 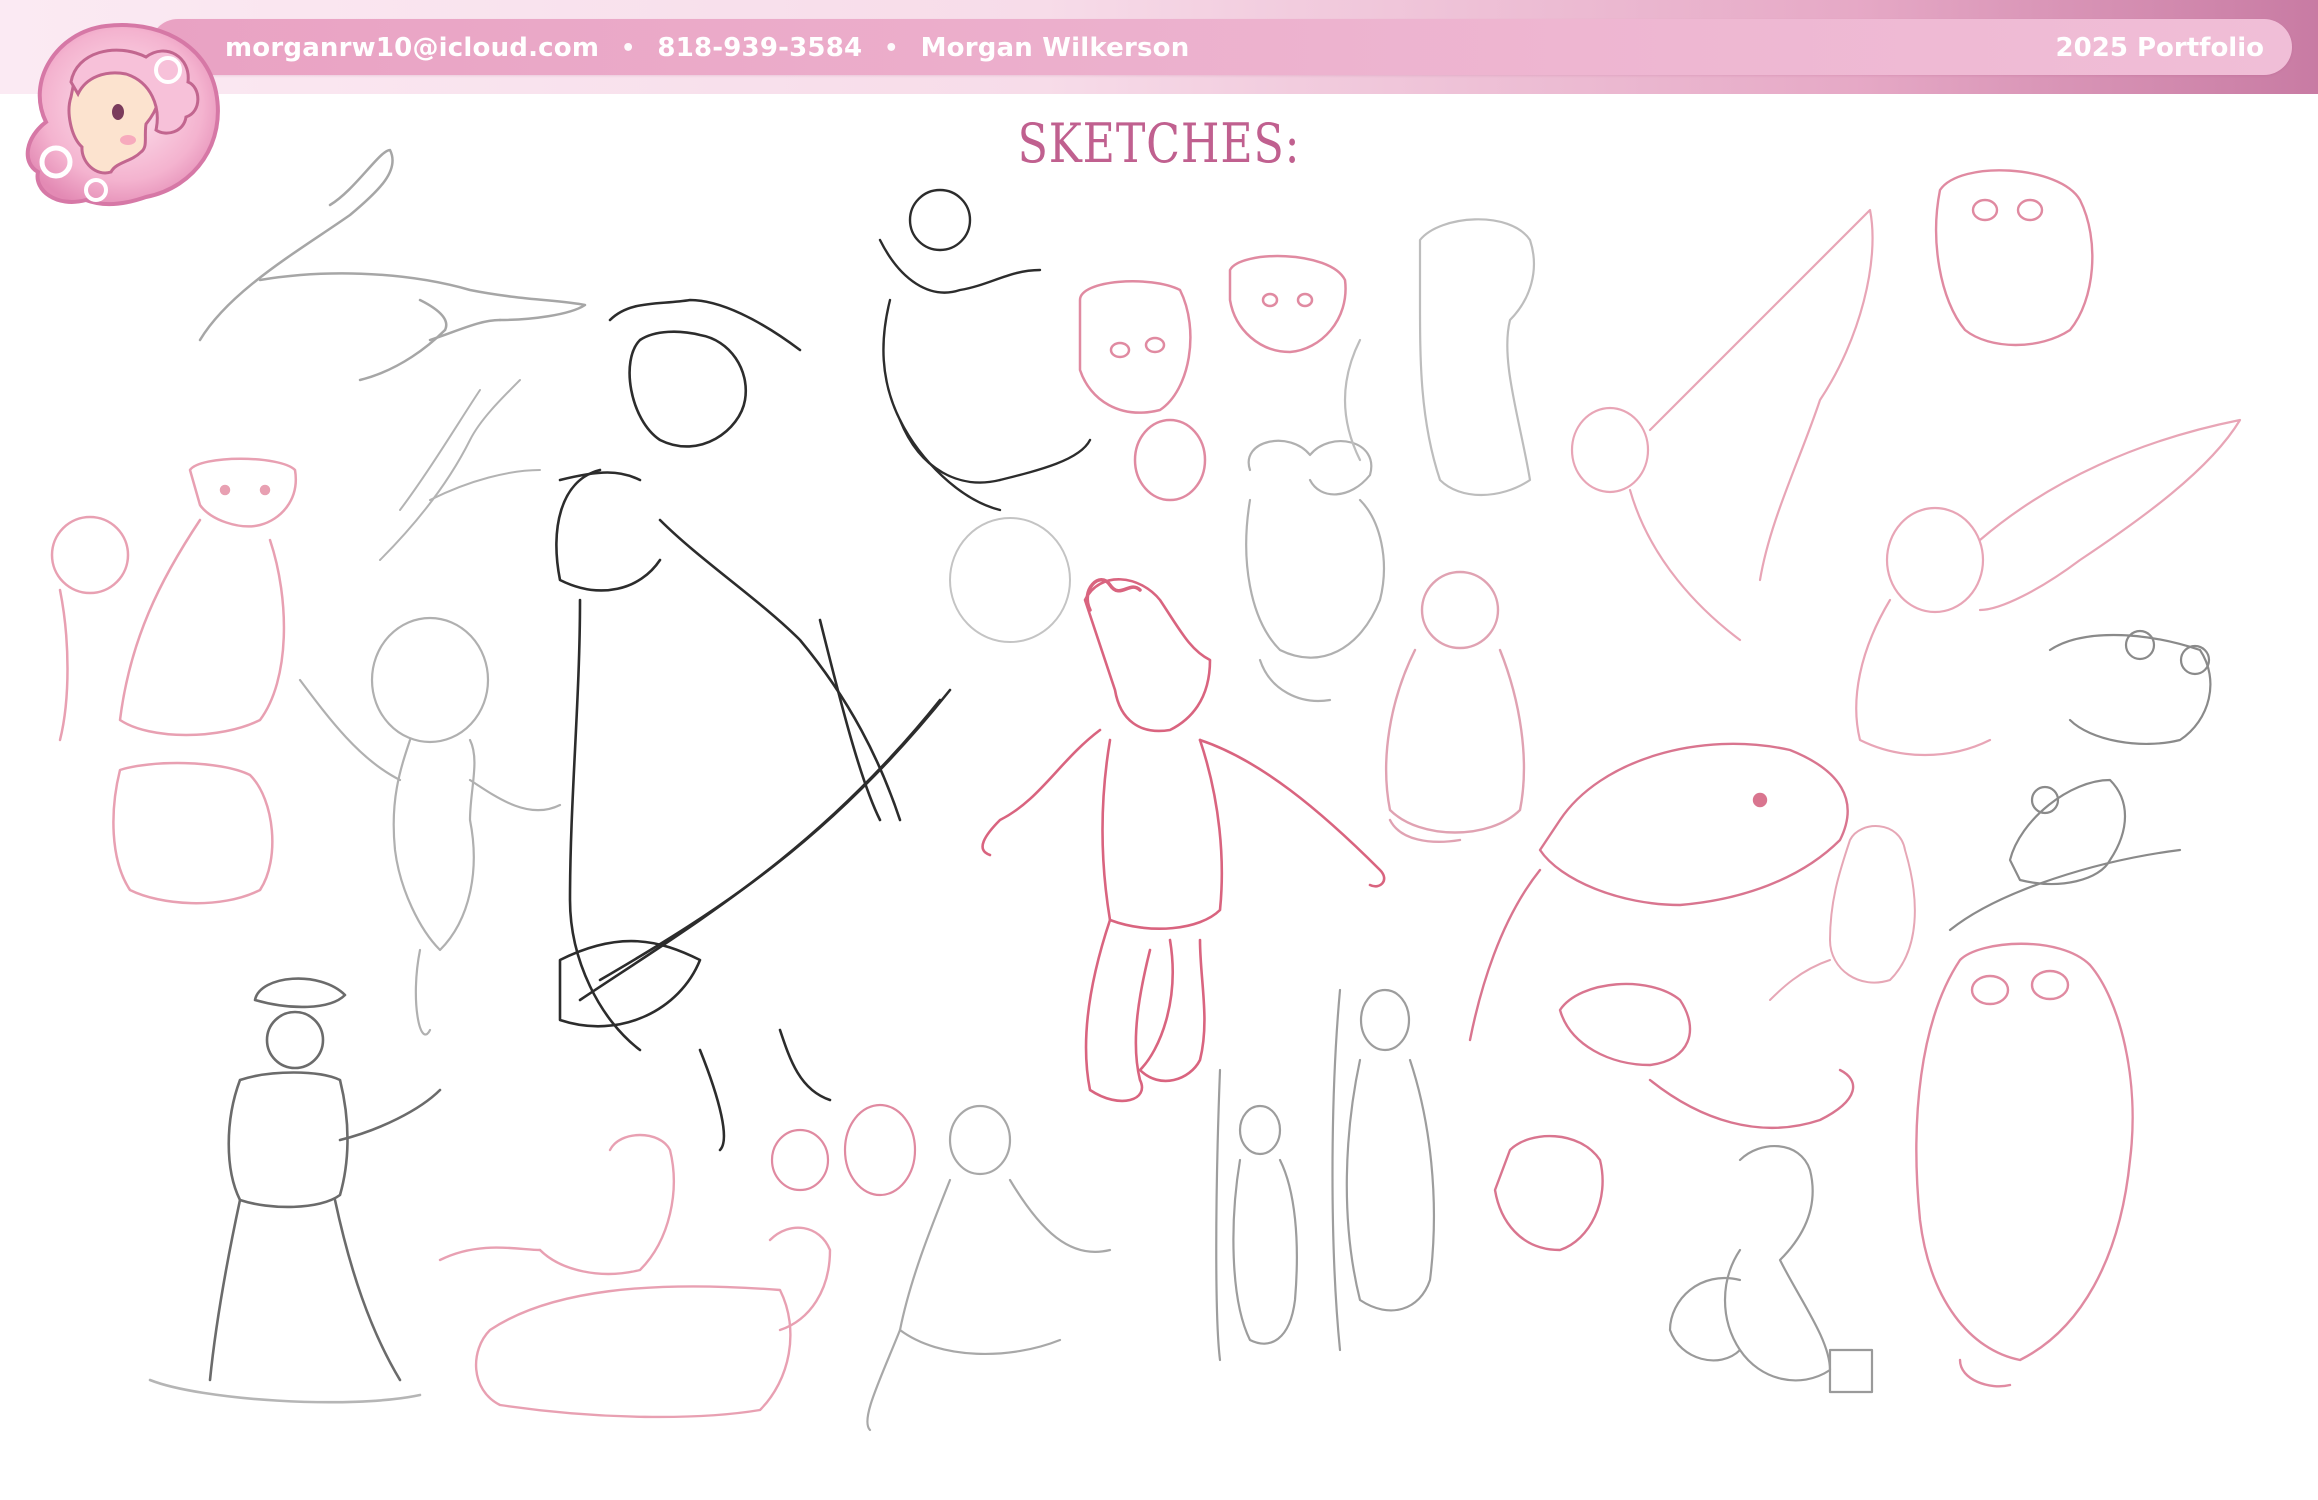 I want to click on tiger-sketch, so click(x=174, y=681).